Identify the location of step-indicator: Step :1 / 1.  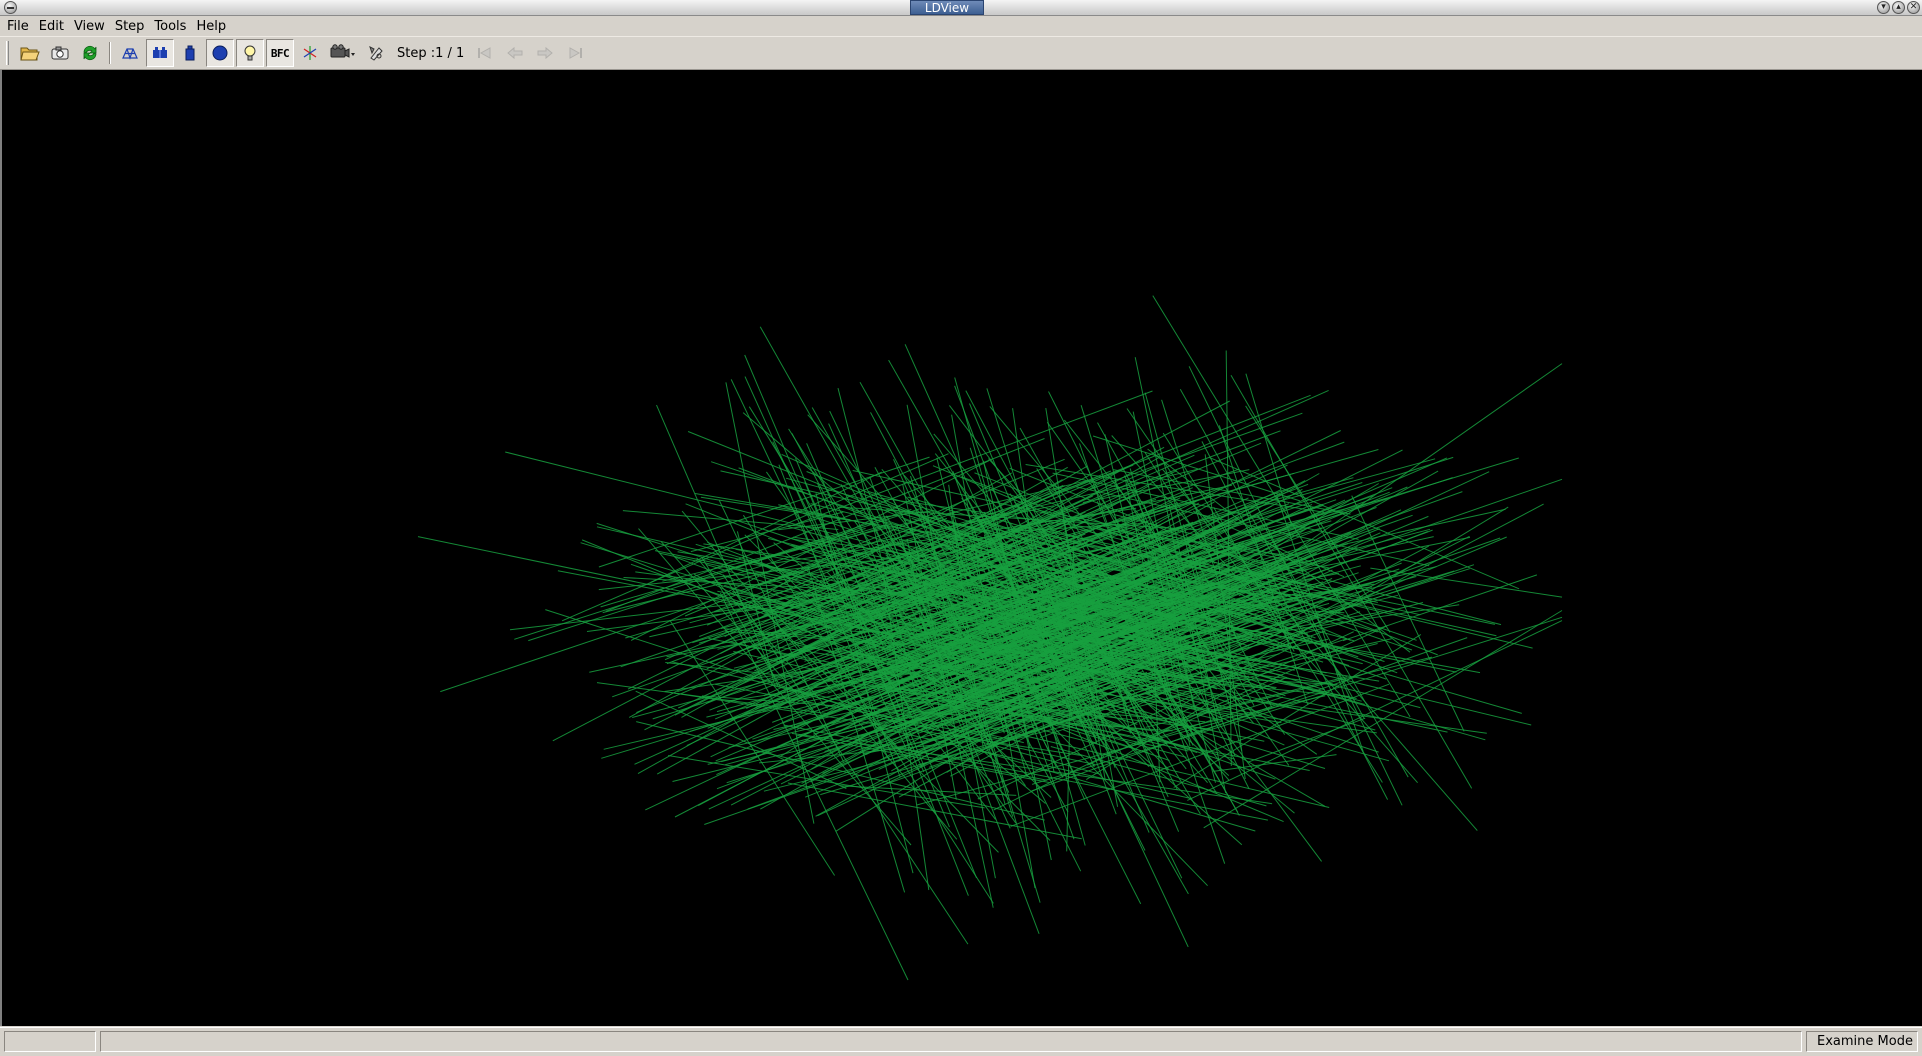
(431, 53).